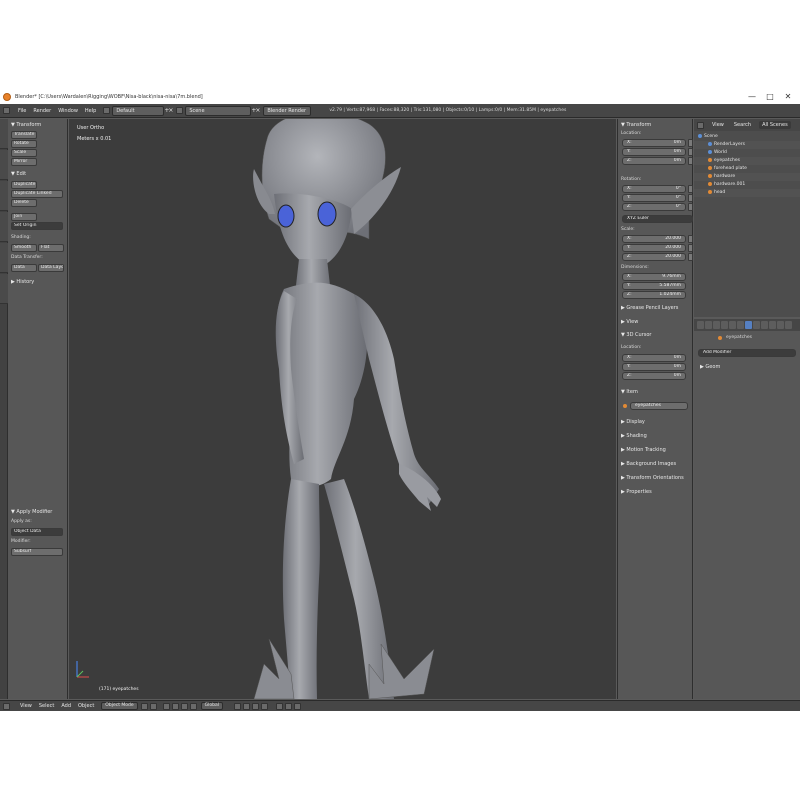 This screenshot has width=800, height=800. What do you see at coordinates (175, 706) in the screenshot?
I see `translate-manipulator-icon` at bounding box center [175, 706].